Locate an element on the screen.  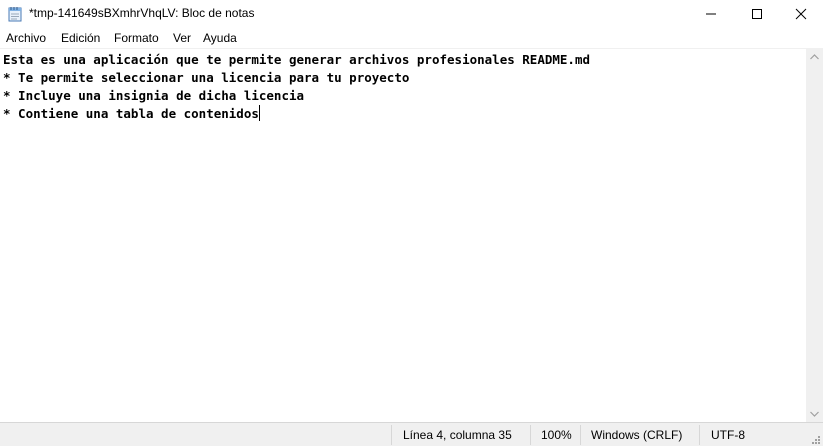
menu-ver: Ver is located at coordinates (182, 38).